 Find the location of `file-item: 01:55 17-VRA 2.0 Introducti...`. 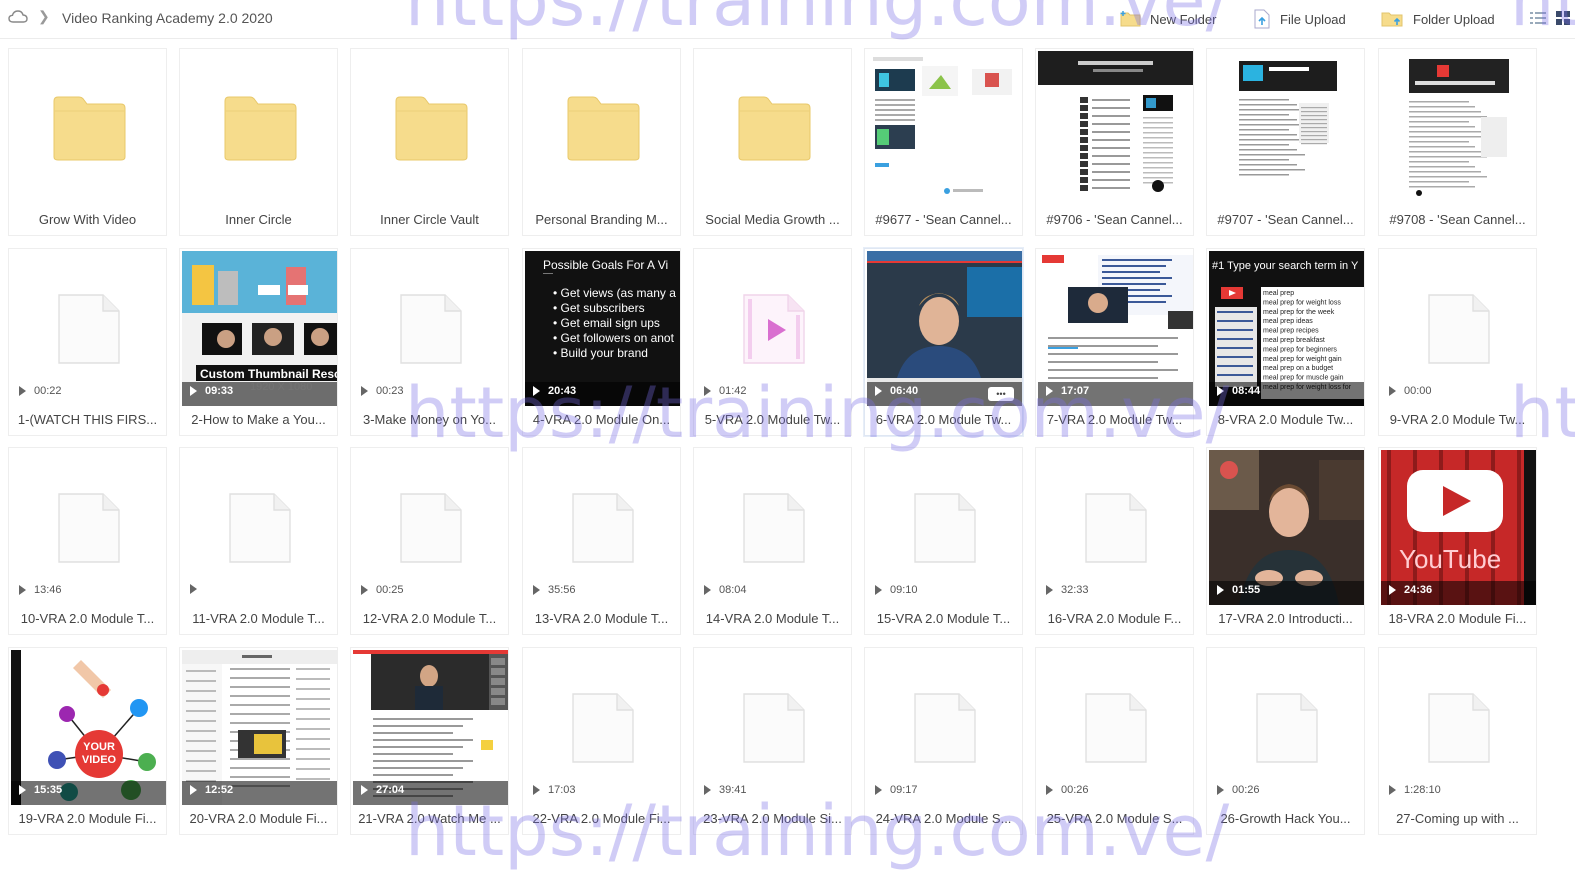

file-item: 01:55 17-VRA 2.0 Introducti... is located at coordinates (1285, 541).